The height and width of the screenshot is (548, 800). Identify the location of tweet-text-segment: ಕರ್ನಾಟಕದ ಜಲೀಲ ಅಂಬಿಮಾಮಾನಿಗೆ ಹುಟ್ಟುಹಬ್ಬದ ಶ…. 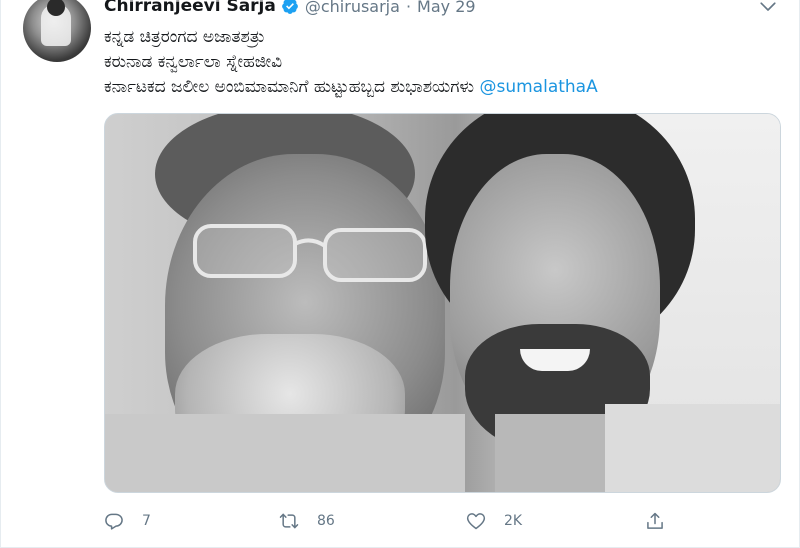
(289, 87).